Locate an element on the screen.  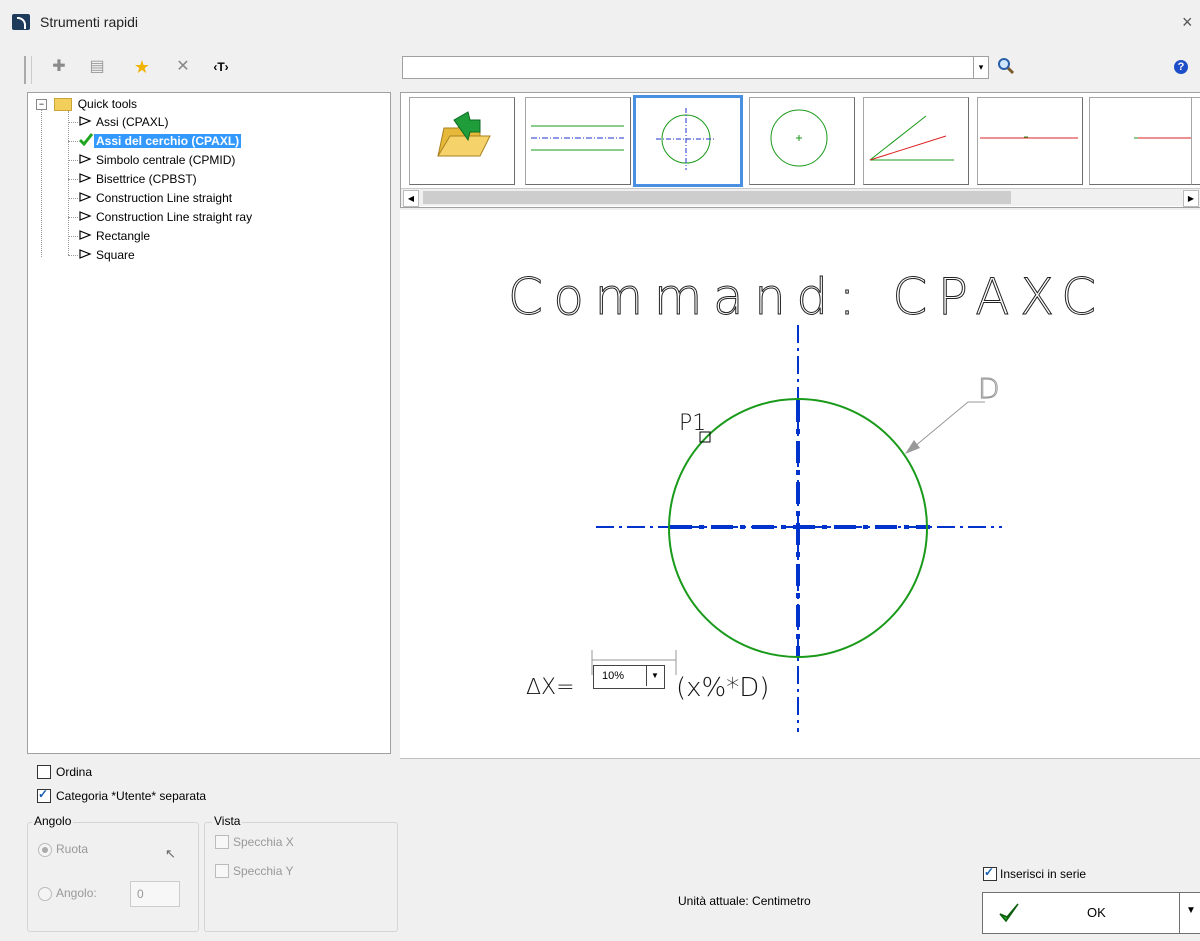
tree-item: Simbolo centrale (CPMID) is located at coordinates (157, 160).